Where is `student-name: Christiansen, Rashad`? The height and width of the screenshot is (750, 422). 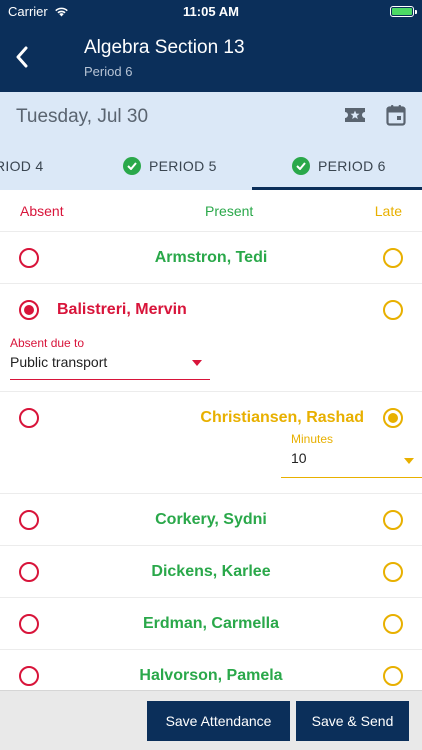
student-name: Christiansen, Rashad is located at coordinates (282, 418).